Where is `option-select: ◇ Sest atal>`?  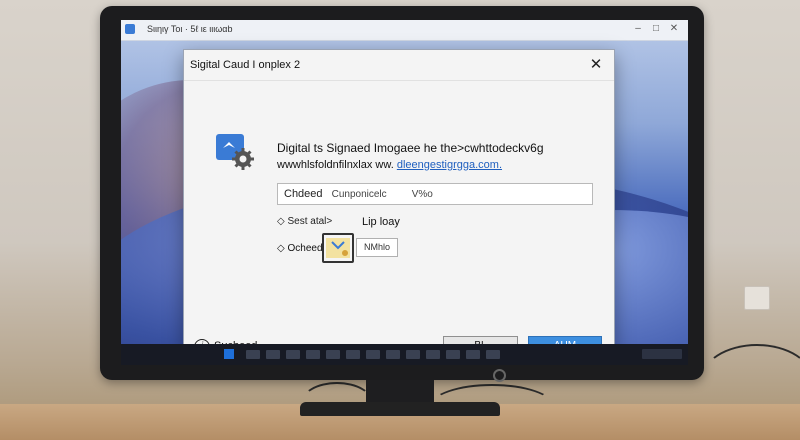 option-select: ◇ Sest atal> is located at coordinates (304, 221).